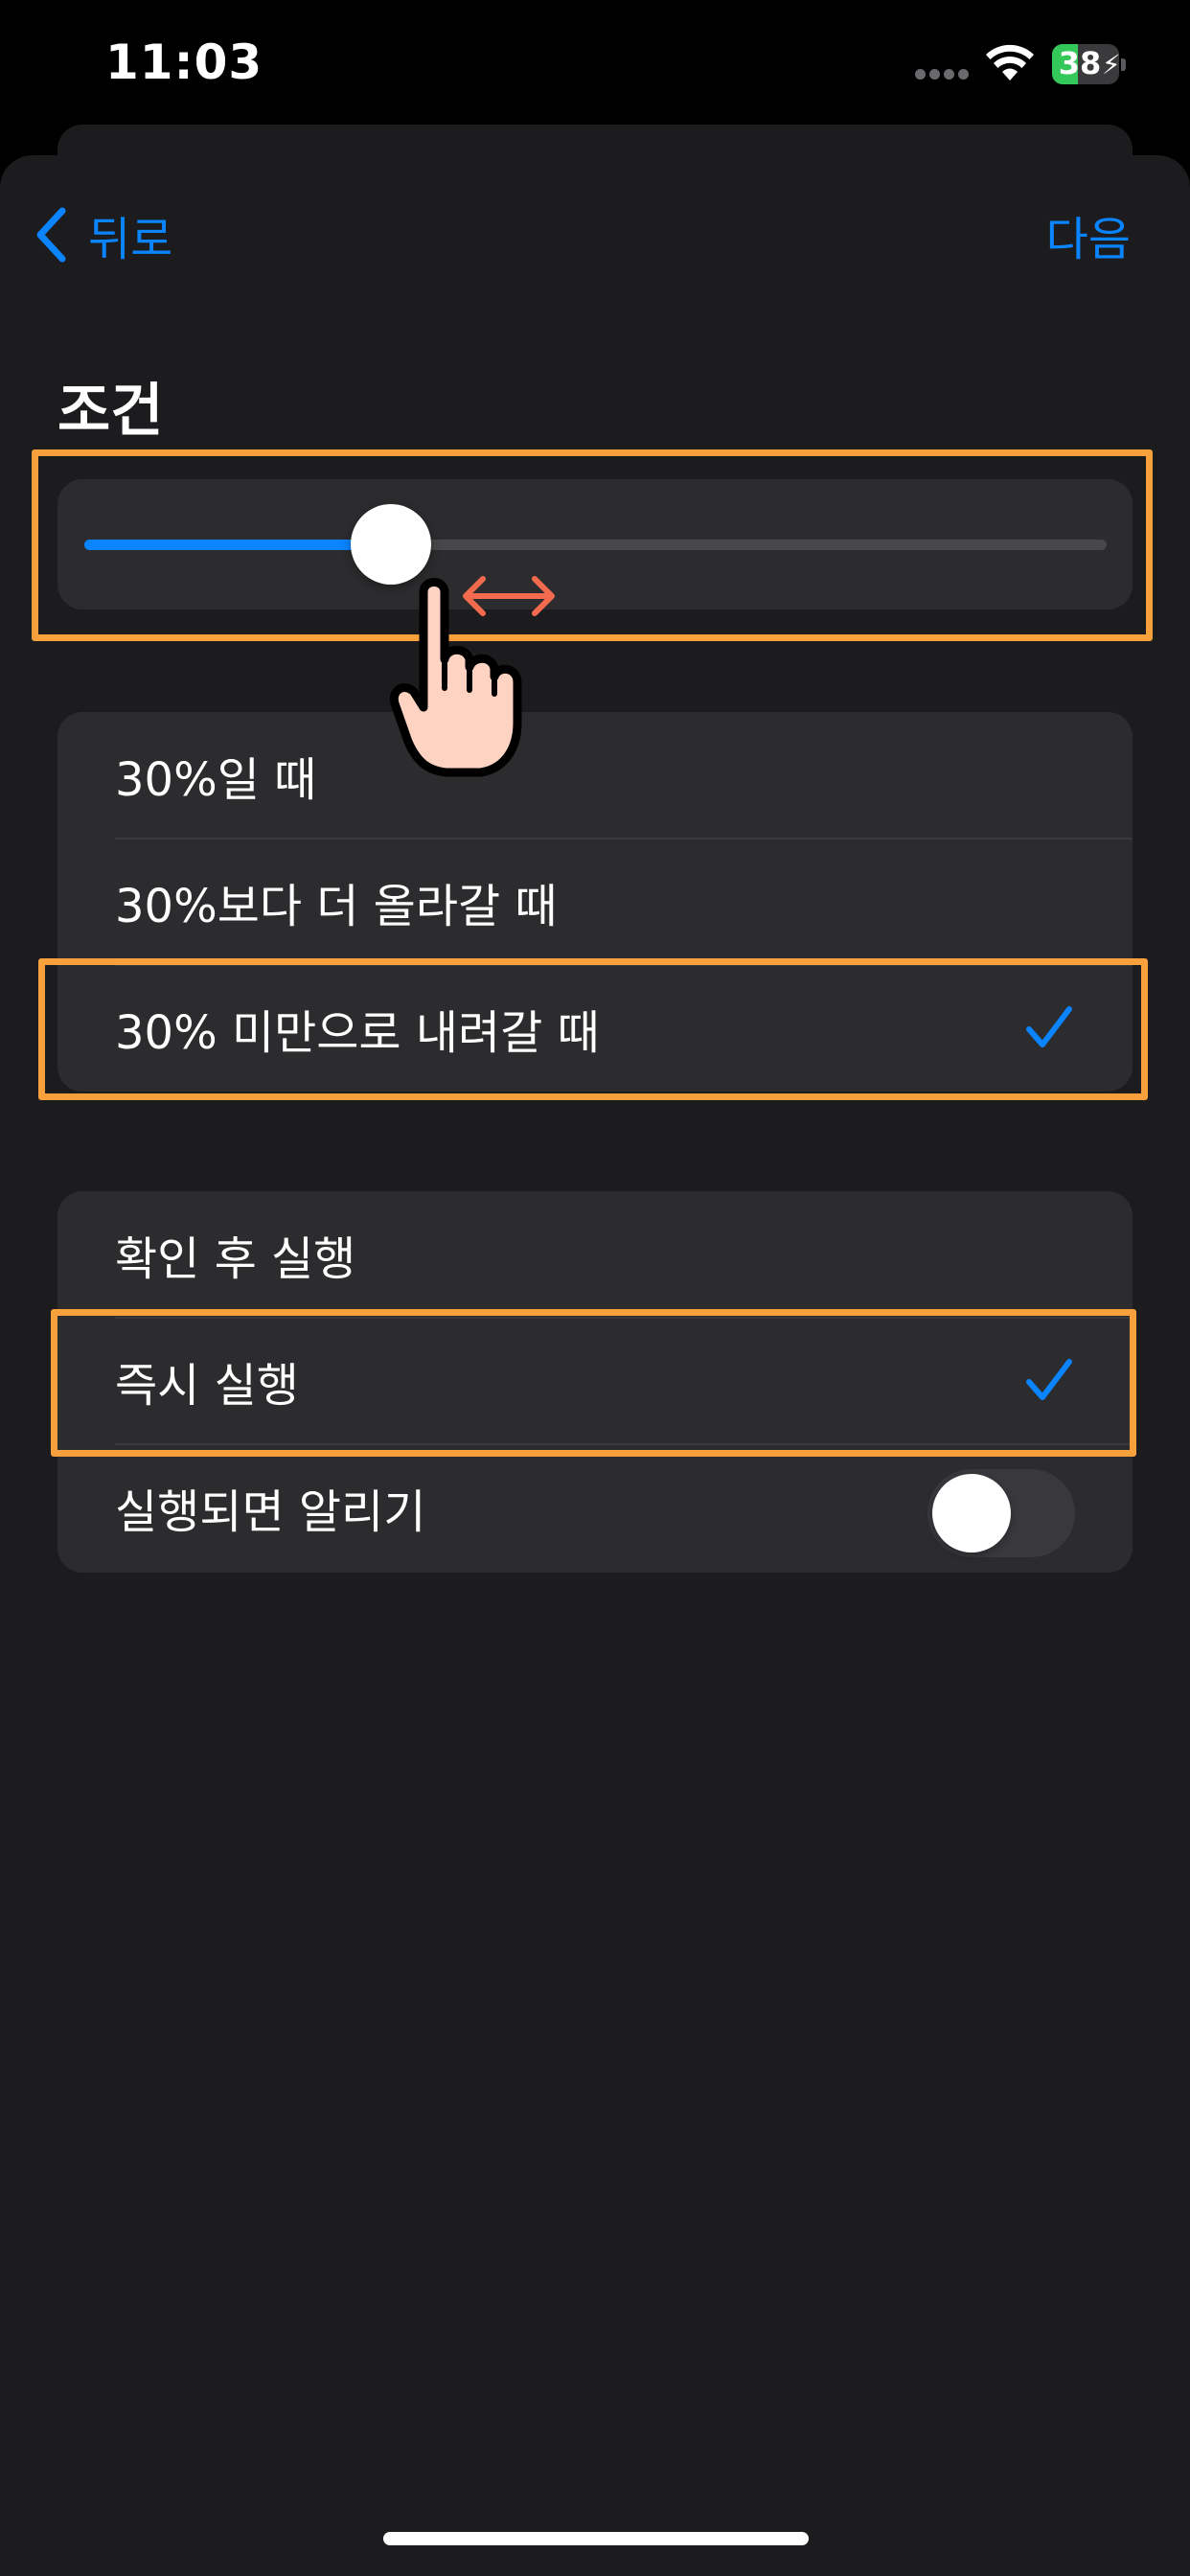 This screenshot has width=1190, height=2576. I want to click on back-button: 뒤로, so click(103, 234).